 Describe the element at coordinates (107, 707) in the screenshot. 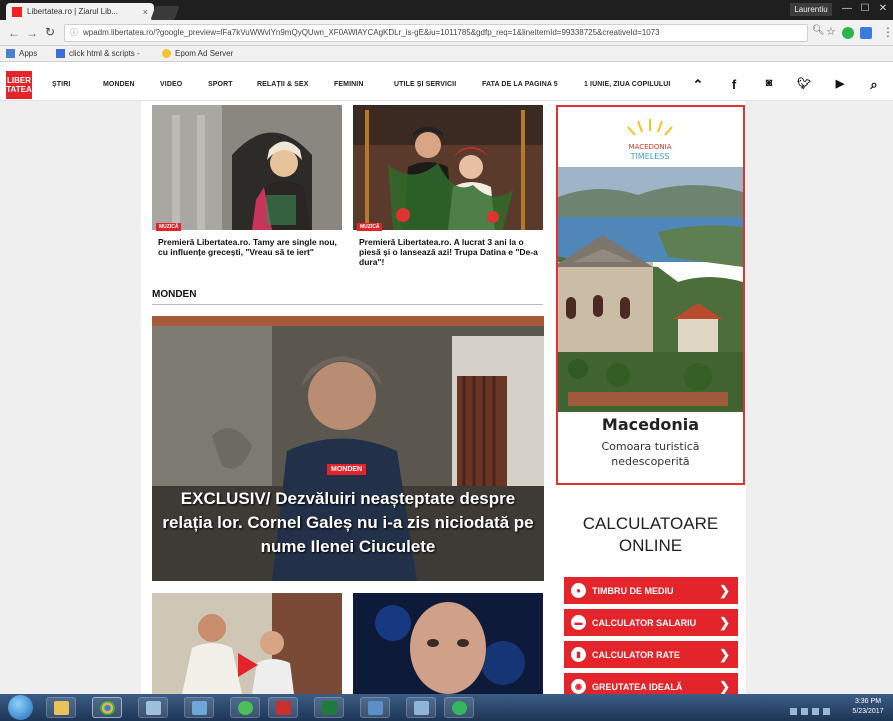

I see `taskbar-chrome` at that location.